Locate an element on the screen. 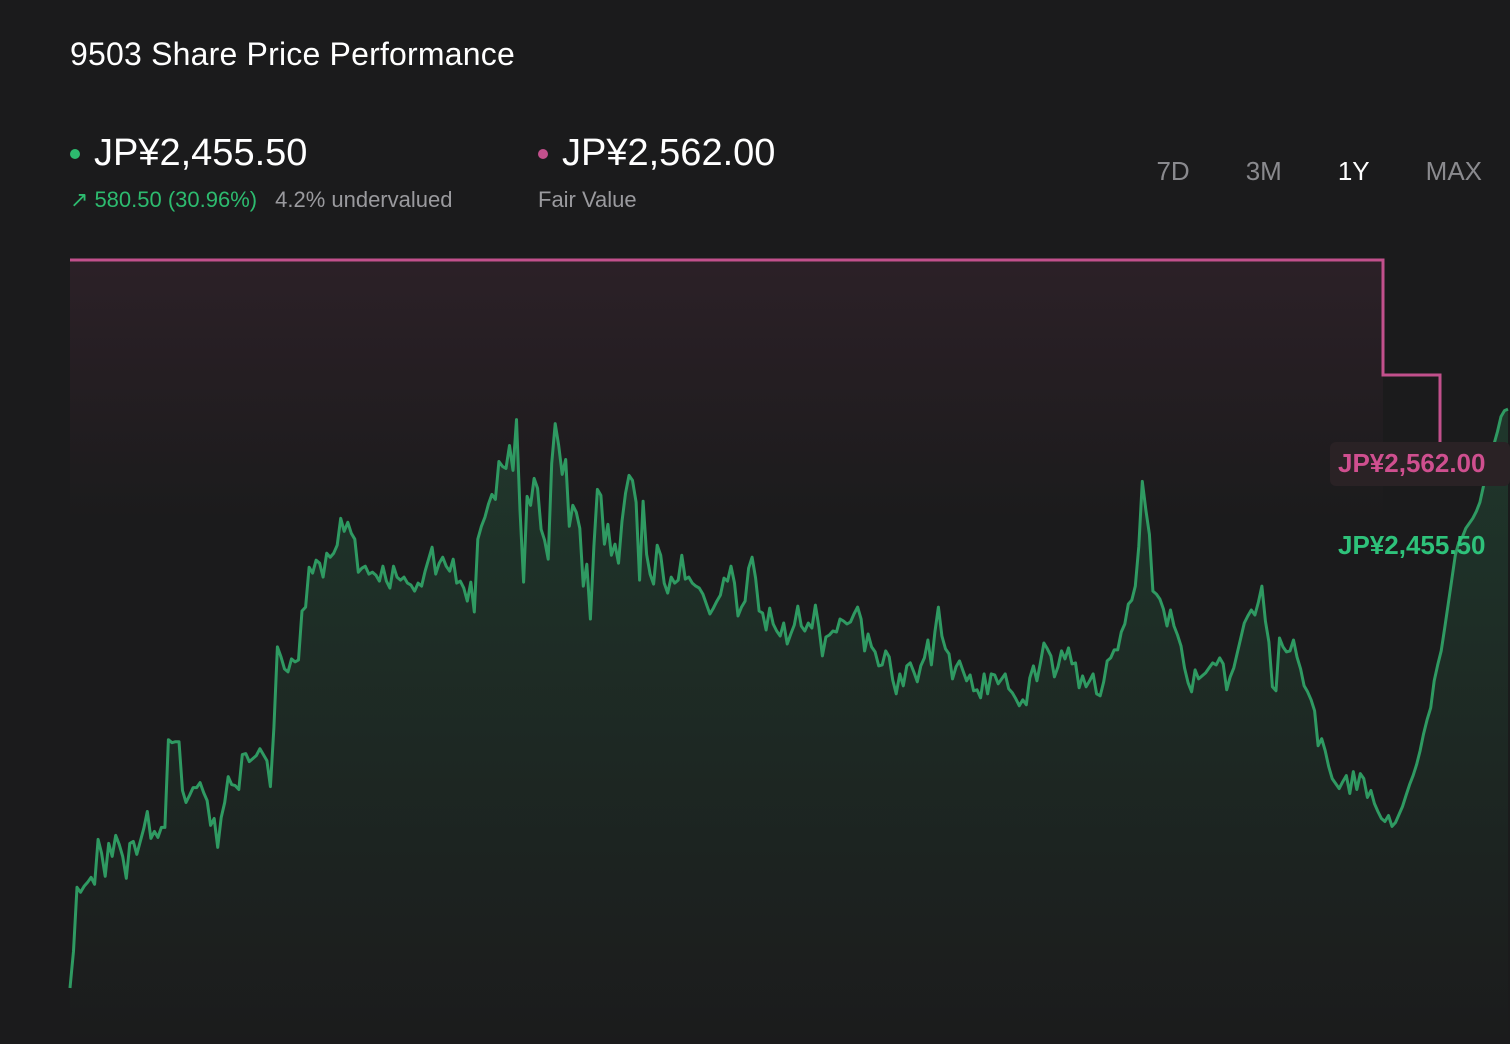 This screenshot has height=1044, width=1510. current-price-tag: JP¥2,455.50 is located at coordinates (1412, 545).